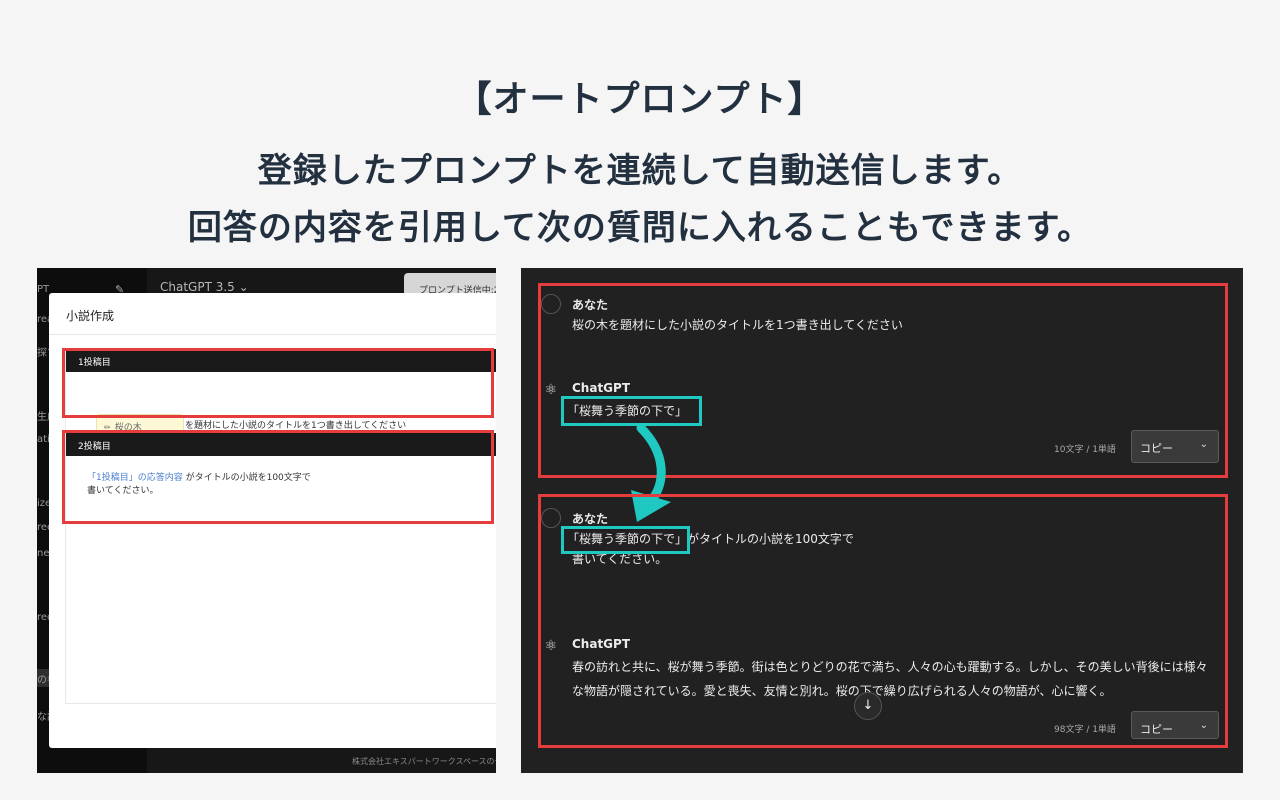 The image size is (1280, 800). I want to click on modal-title: 小説作成, so click(90, 316).